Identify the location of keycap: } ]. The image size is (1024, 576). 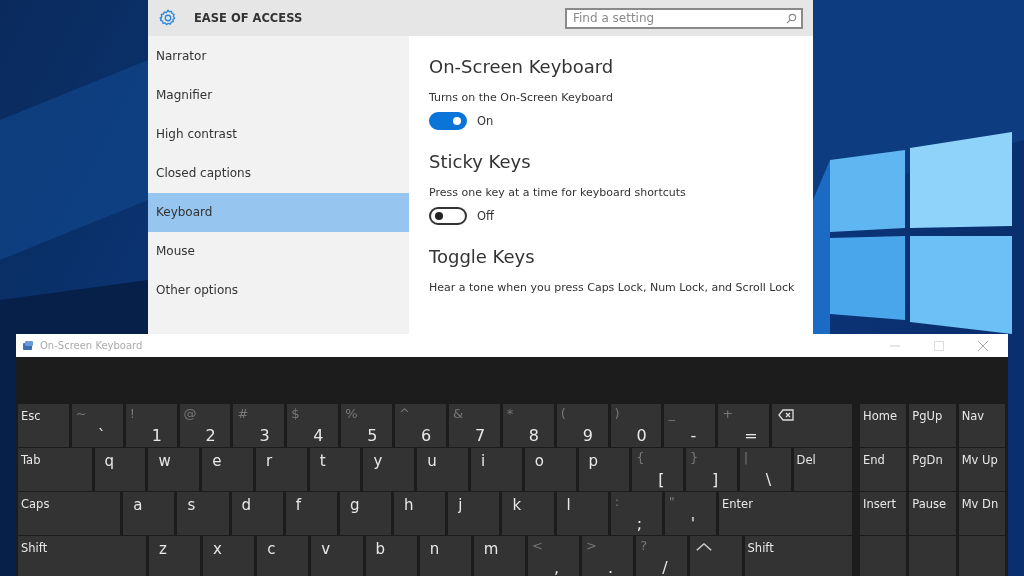
(711, 469).